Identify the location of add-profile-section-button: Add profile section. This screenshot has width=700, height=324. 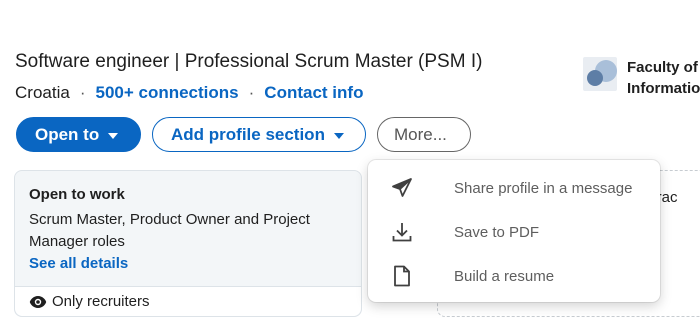
(259, 134).